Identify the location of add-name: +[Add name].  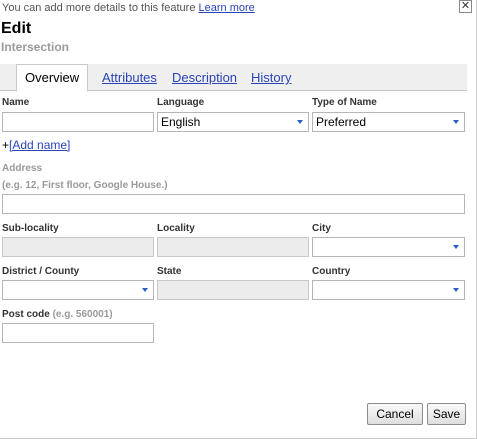
(36, 145).